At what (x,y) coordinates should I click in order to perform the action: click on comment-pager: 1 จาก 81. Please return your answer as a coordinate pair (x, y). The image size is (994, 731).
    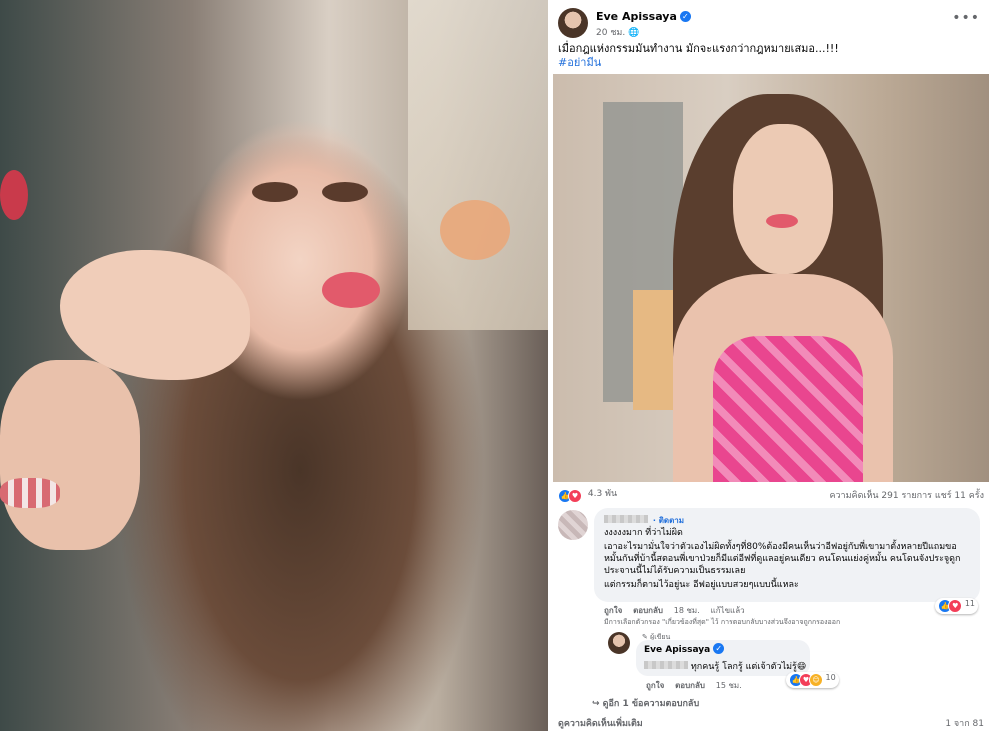
    Looking at the image, I should click on (964, 724).